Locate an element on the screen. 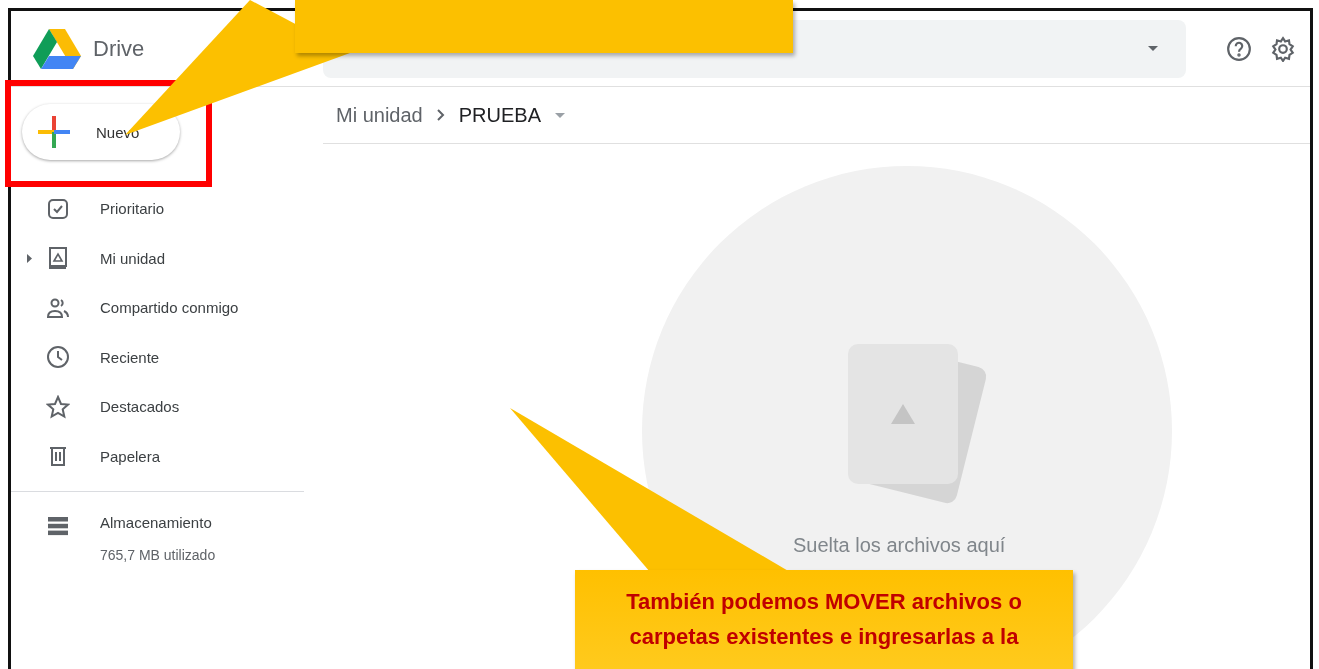  callout-text: carpetas existentes e ingresarlas a la is located at coordinates (824, 637).